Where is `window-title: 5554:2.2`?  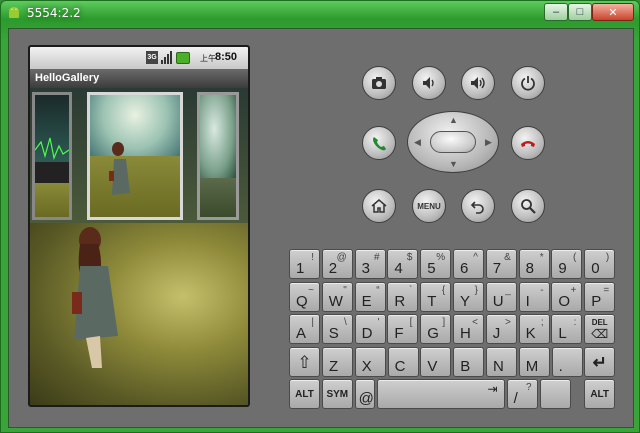
window-title: 5554:2.2 is located at coordinates (54, 13).